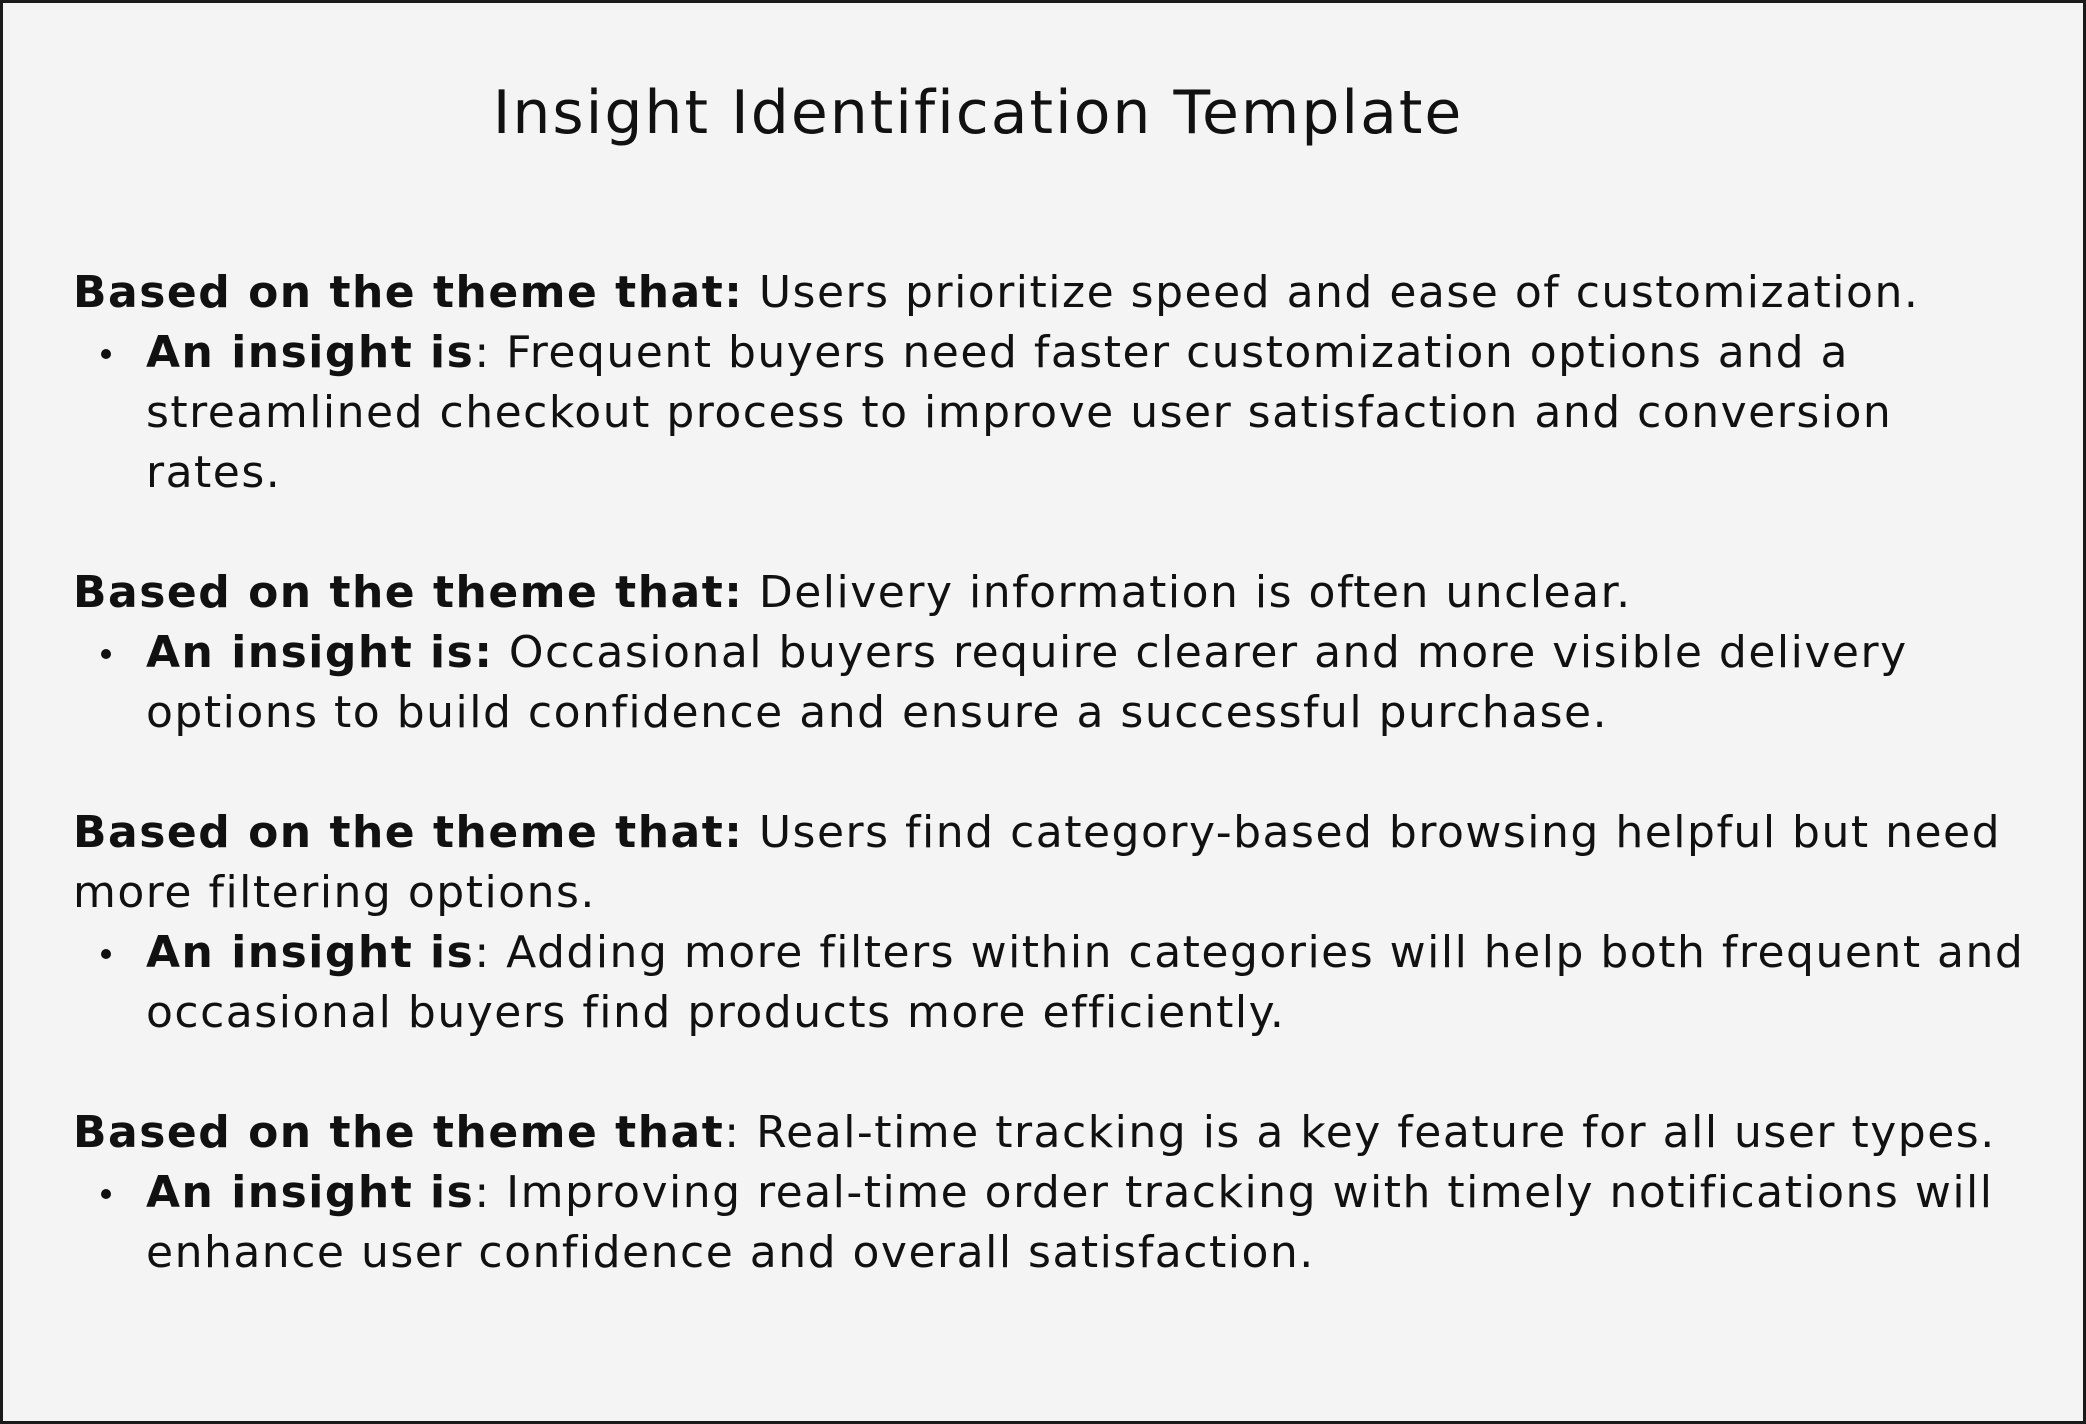  I want to click on insight-label: An insight is:, so click(320, 652).